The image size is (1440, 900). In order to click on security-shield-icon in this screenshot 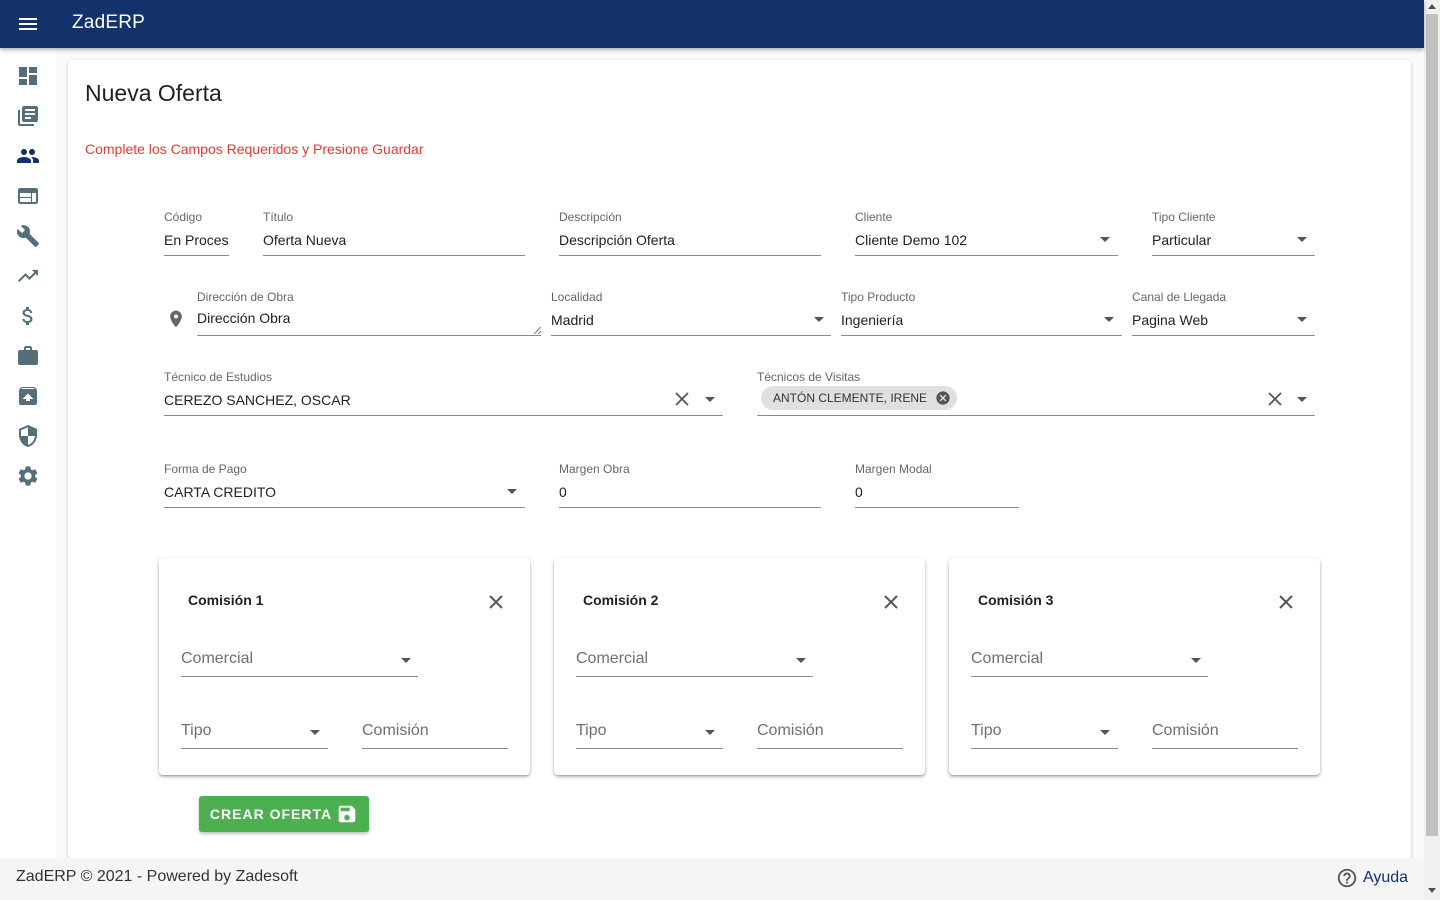, I will do `click(28, 436)`.